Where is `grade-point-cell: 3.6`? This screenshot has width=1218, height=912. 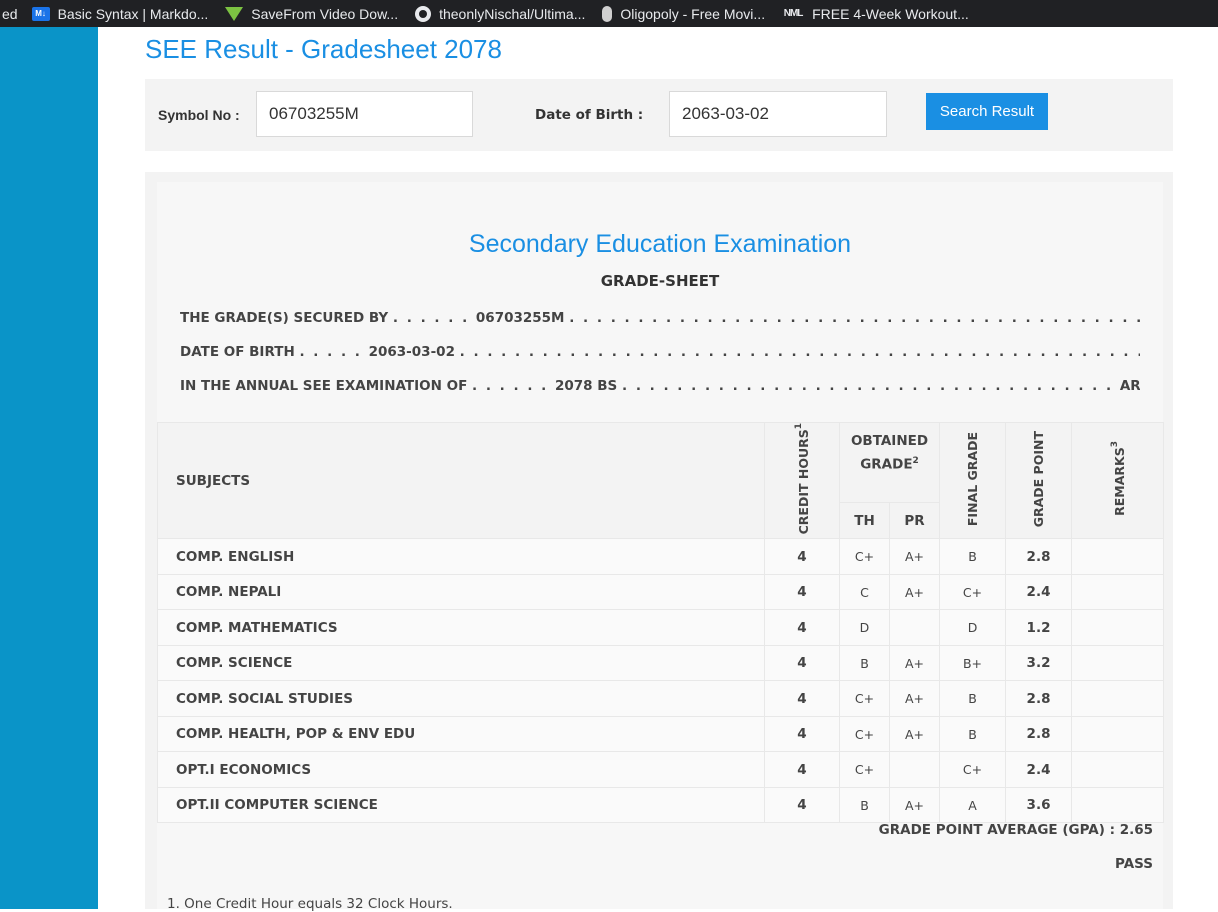 grade-point-cell: 3.6 is located at coordinates (1039, 805).